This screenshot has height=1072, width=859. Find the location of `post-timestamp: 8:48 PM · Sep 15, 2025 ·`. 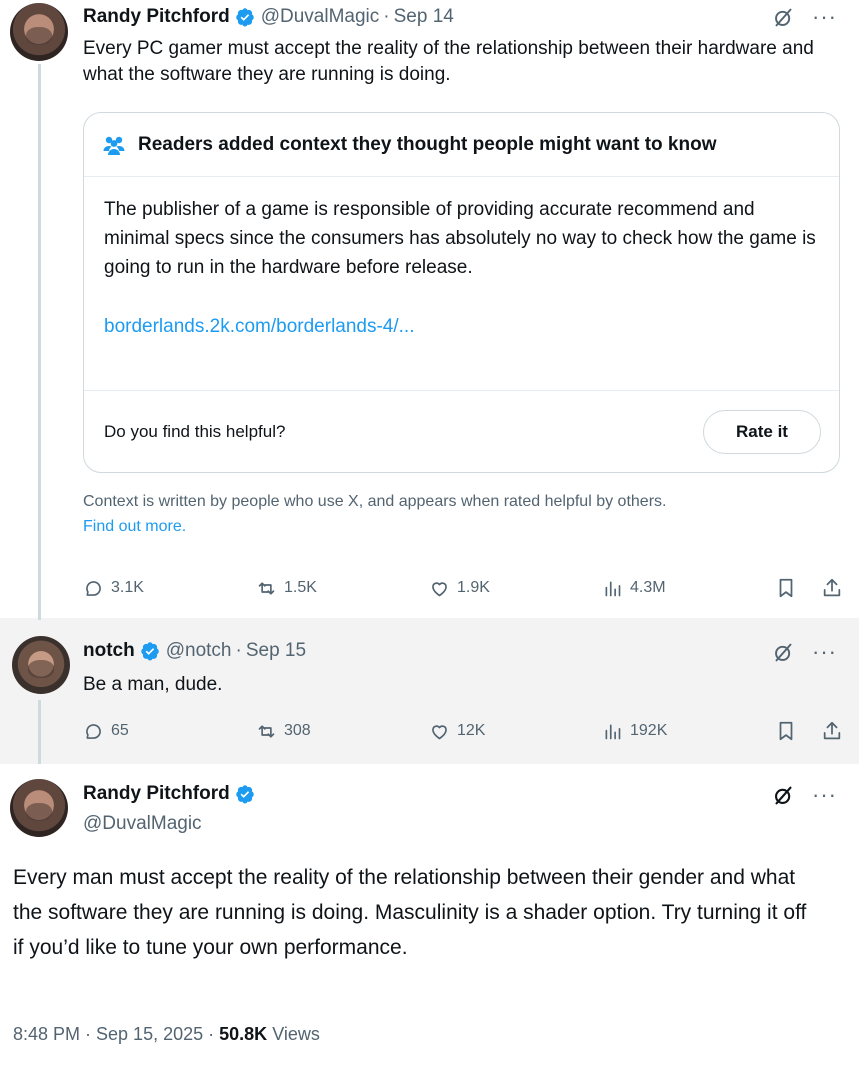

post-timestamp: 8:48 PM · Sep 15, 2025 · is located at coordinates (113, 1034).